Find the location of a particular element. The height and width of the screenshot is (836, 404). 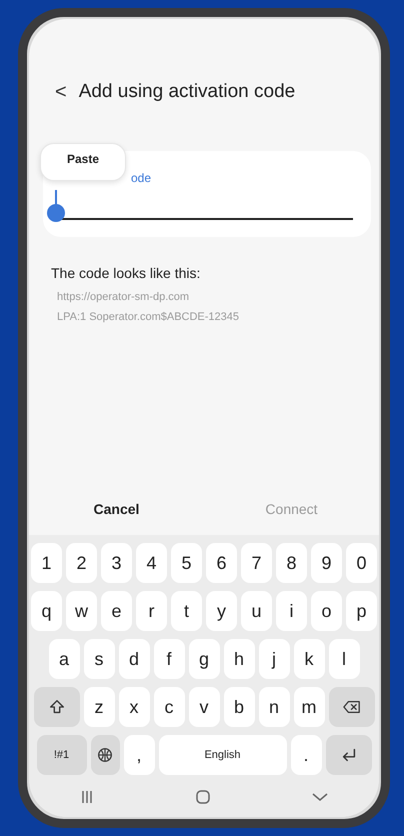

keyboard-key: c is located at coordinates (169, 707).